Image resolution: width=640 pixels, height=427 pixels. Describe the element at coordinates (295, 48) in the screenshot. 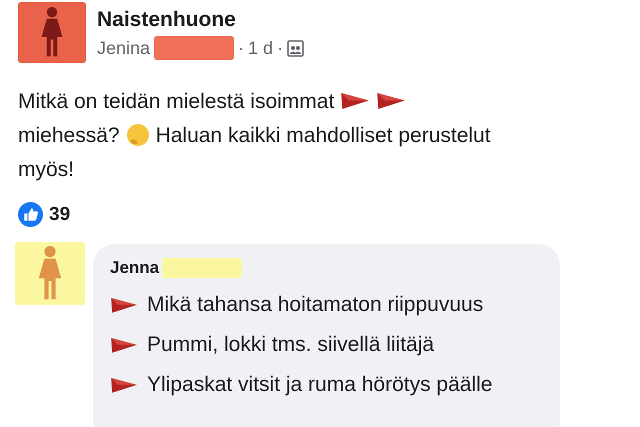

I see `members-icon` at that location.